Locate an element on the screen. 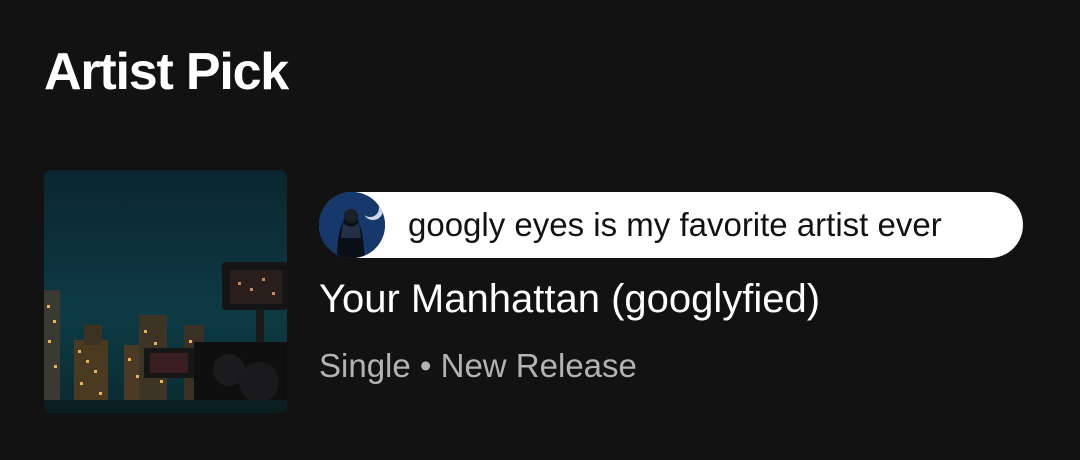 The width and height of the screenshot is (1080, 460). album-artwork-illustration is located at coordinates (165, 291).